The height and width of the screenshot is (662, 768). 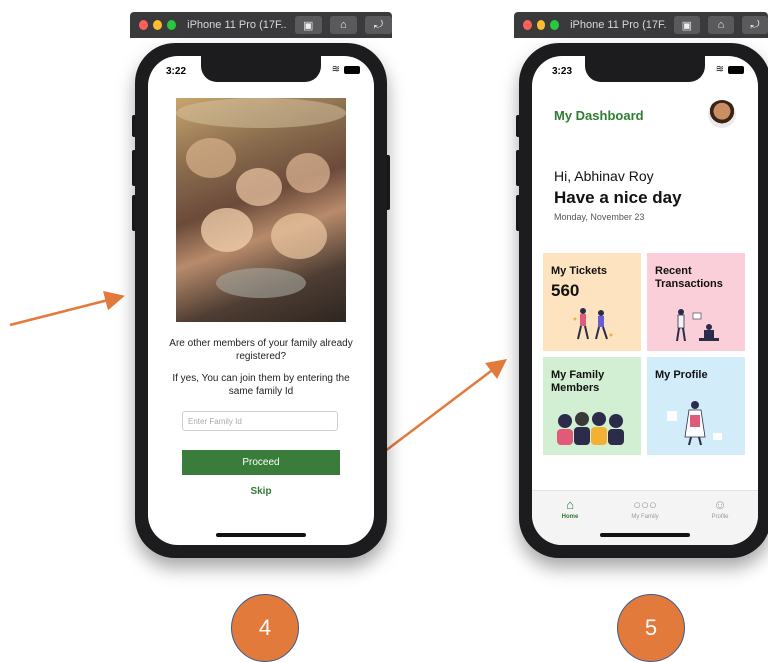 What do you see at coordinates (697, 325) in the screenshot?
I see `transactions-icon` at bounding box center [697, 325].